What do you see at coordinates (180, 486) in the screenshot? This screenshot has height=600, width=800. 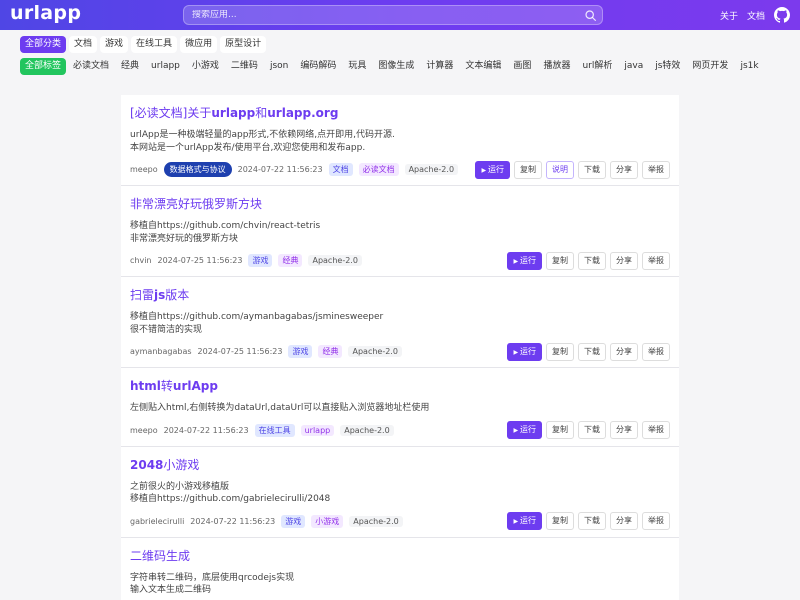 I see `app-description-line: 之前很火的小游戏移植版` at bounding box center [180, 486].